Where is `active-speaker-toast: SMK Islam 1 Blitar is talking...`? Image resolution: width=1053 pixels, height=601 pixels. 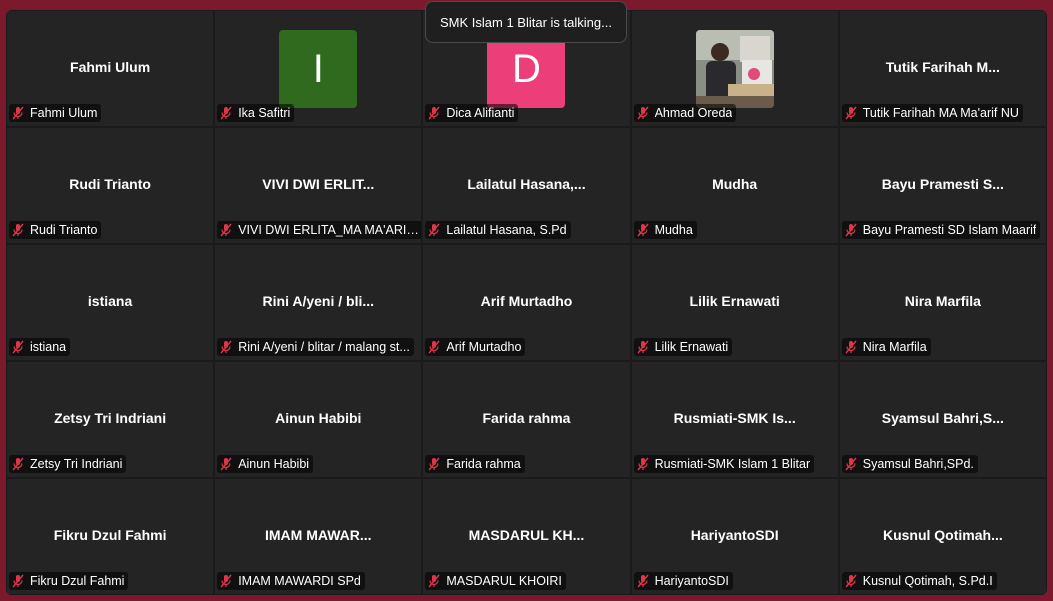 active-speaker-toast: SMK Islam 1 Blitar is talking... is located at coordinates (526, 22).